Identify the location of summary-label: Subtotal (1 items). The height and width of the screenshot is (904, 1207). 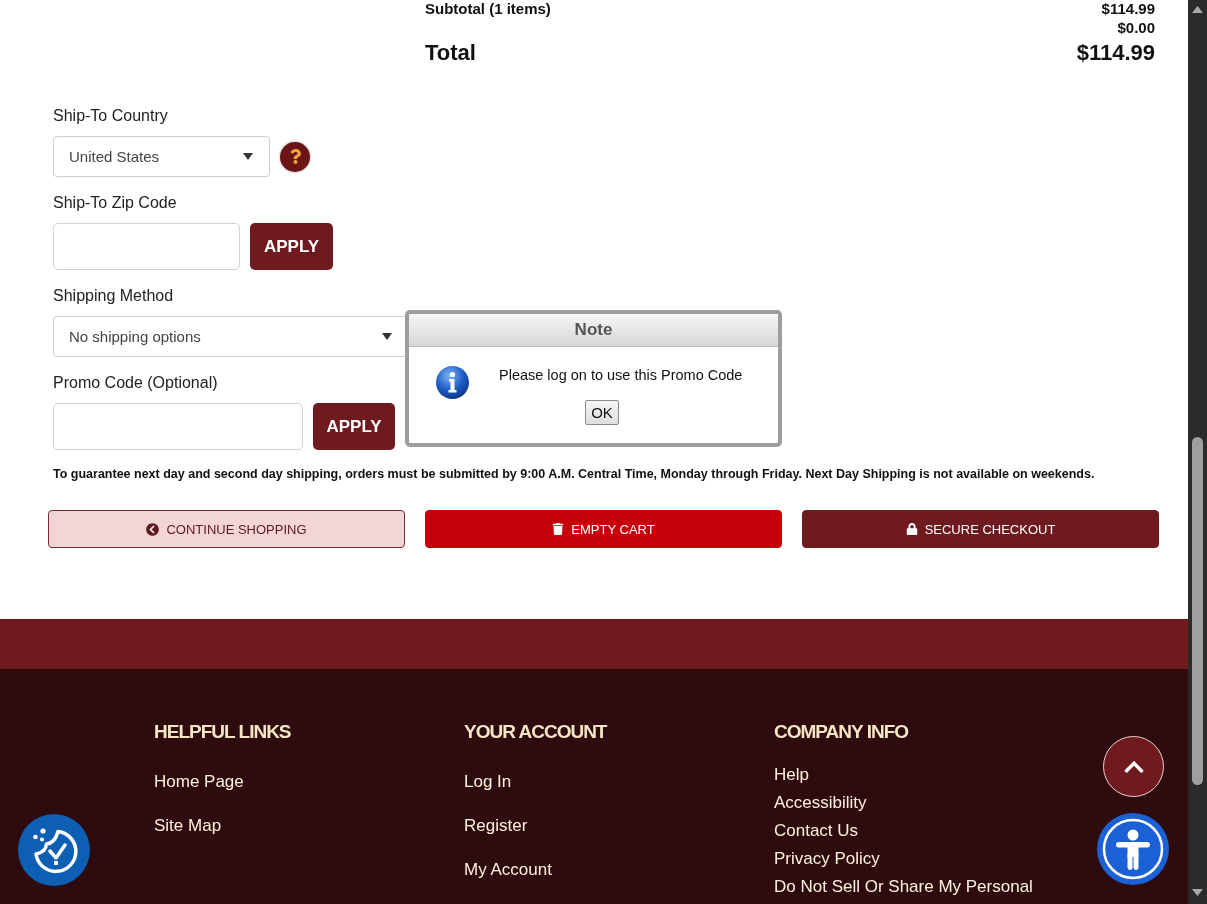
(488, 9).